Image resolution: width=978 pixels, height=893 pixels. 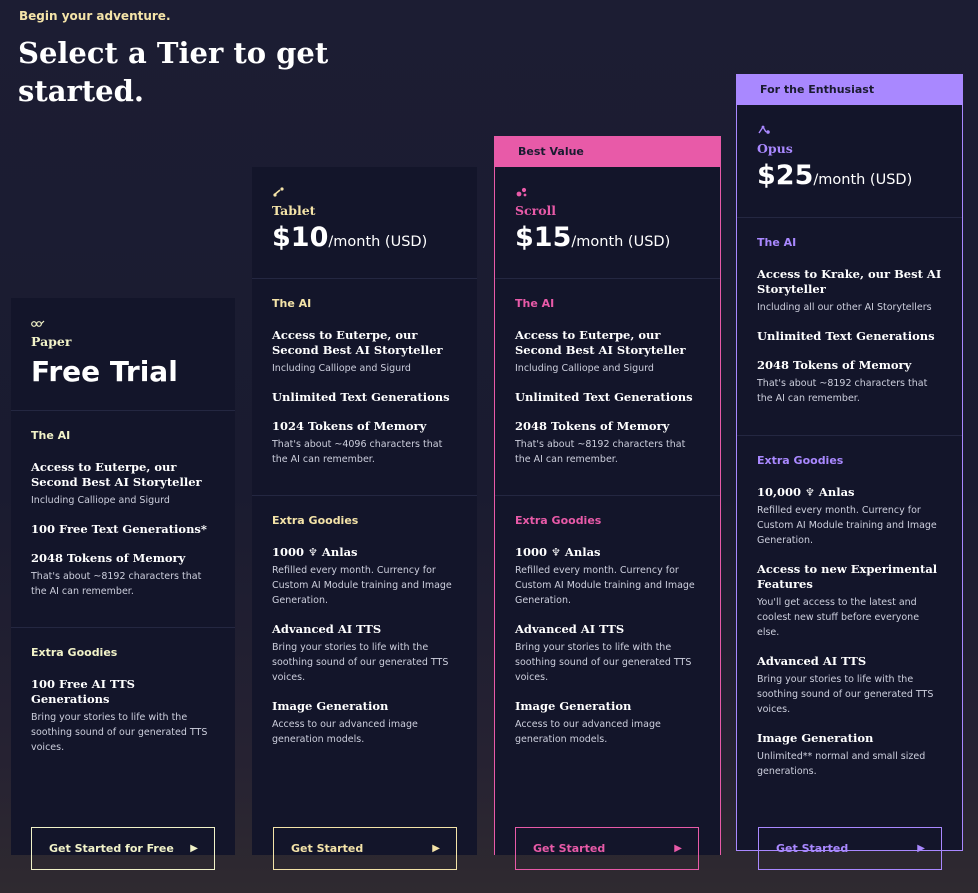 What do you see at coordinates (119, 529) in the screenshot?
I see `feature-title: 100 Free Text Generations*` at bounding box center [119, 529].